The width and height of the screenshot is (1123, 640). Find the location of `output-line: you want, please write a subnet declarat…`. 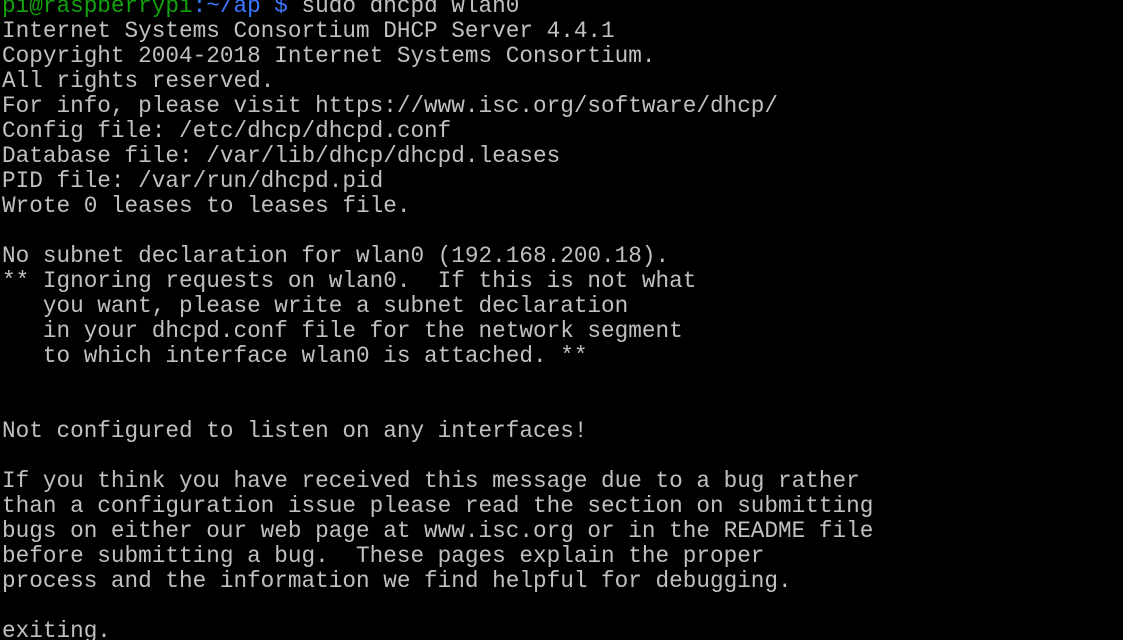

output-line: you want, please write a subnet declarat… is located at coordinates (315, 306).